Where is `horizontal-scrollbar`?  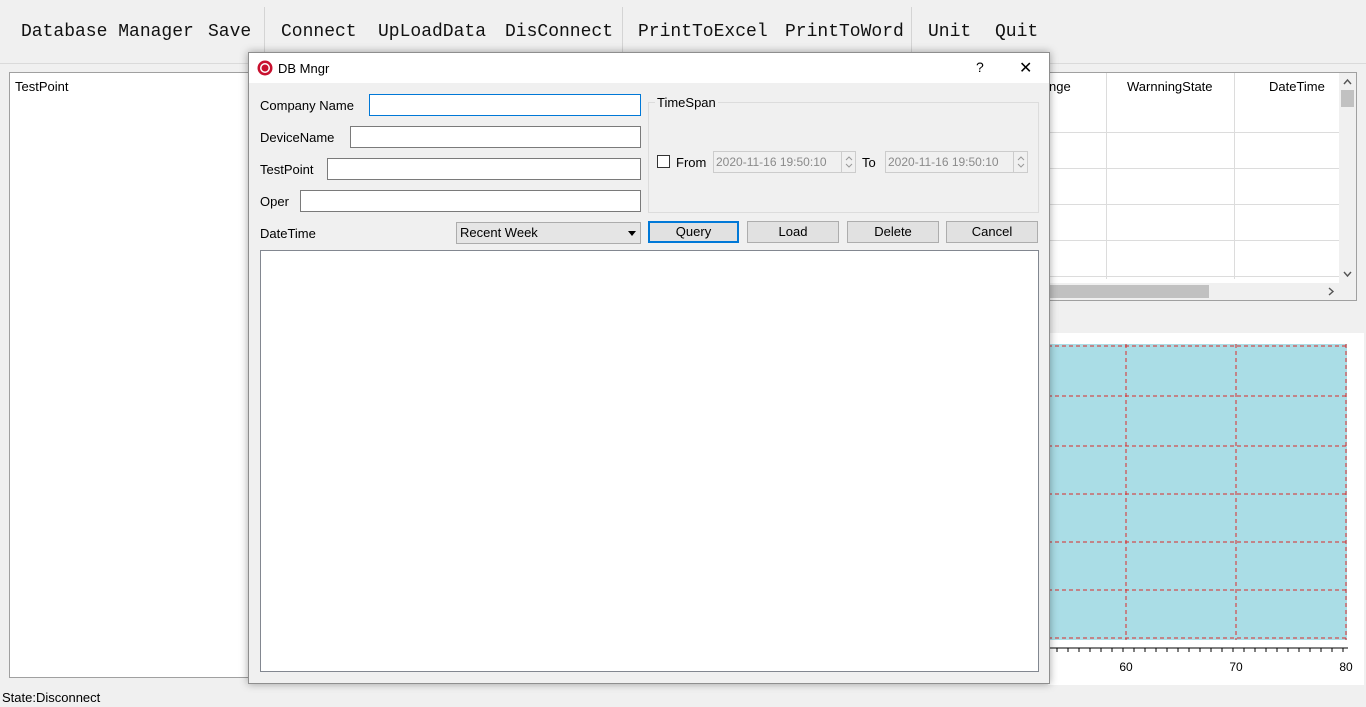
horizontal-scrollbar is located at coordinates (1202, 291).